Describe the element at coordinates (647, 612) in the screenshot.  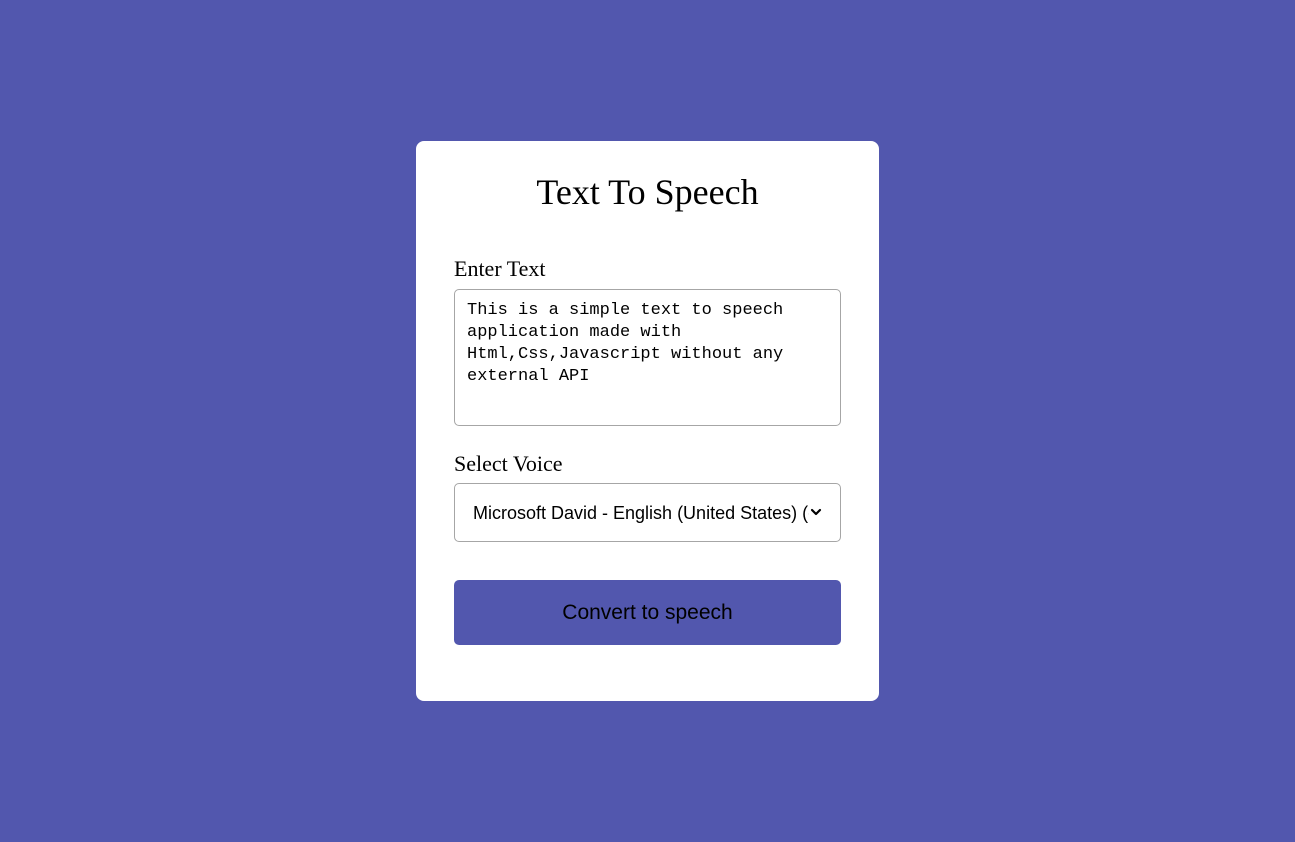
I see `convert-to-speech-button: Convert to speech` at that location.